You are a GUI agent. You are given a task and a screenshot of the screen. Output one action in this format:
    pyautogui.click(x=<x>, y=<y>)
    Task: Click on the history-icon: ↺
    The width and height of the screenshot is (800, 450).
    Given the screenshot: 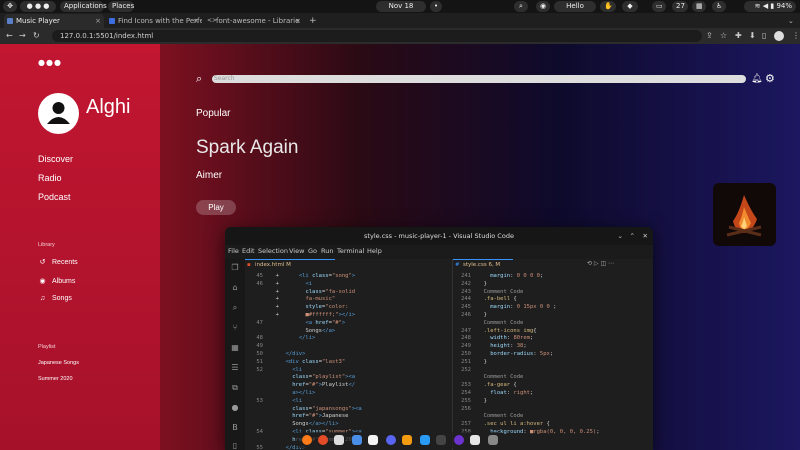 What is the action you would take?
    pyautogui.click(x=42, y=262)
    